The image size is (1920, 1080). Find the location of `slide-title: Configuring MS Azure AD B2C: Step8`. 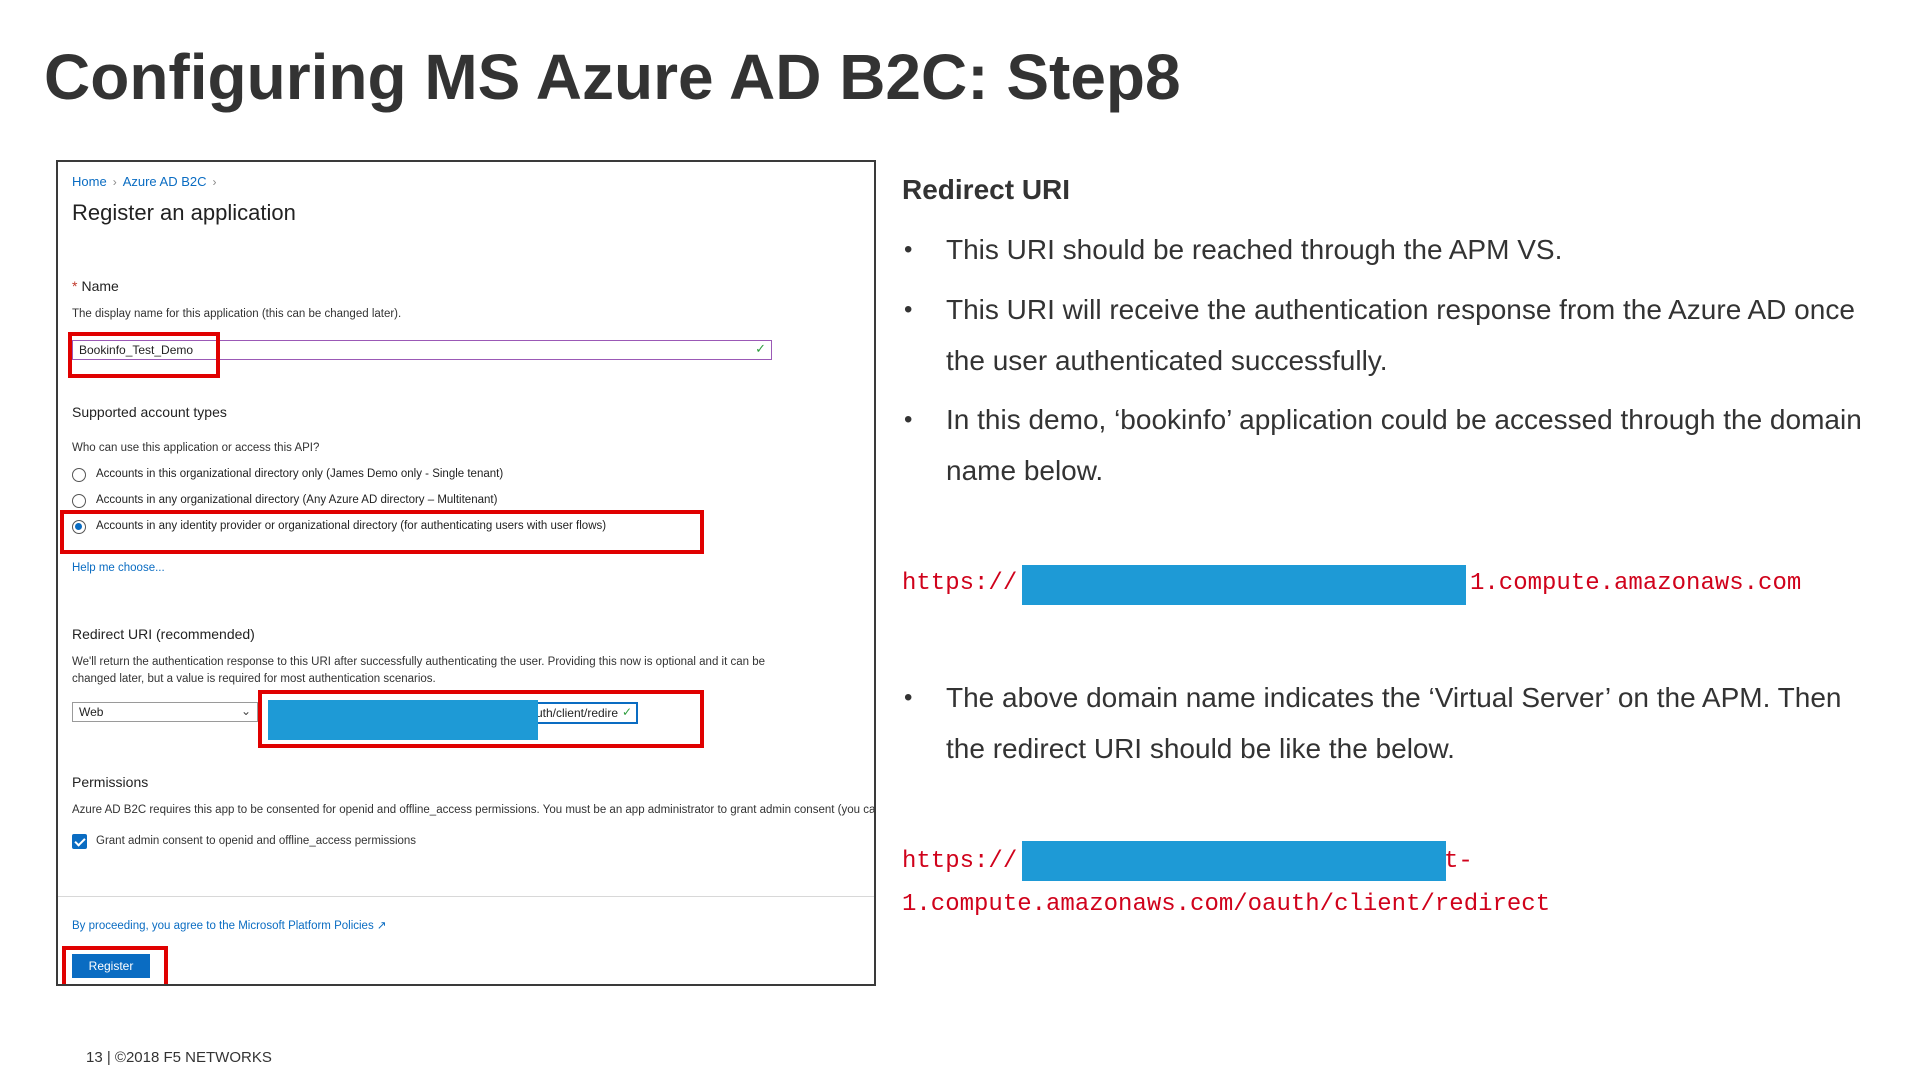

slide-title: Configuring MS Azure AD B2C: Step8 is located at coordinates (612, 77).